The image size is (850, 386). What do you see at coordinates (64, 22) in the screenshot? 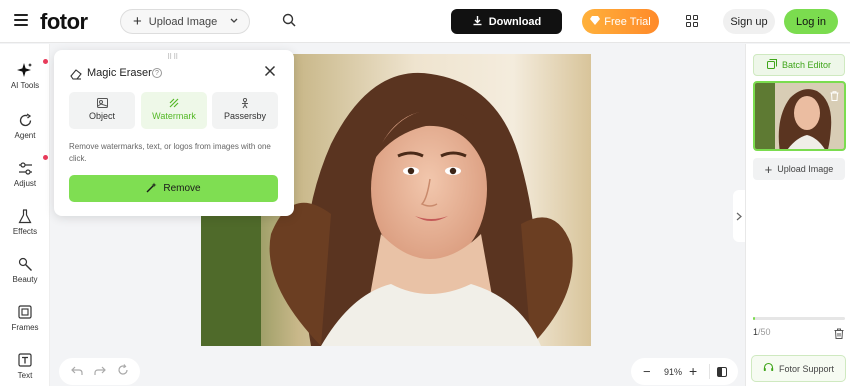
I see `fotor-logo: fotor` at bounding box center [64, 22].